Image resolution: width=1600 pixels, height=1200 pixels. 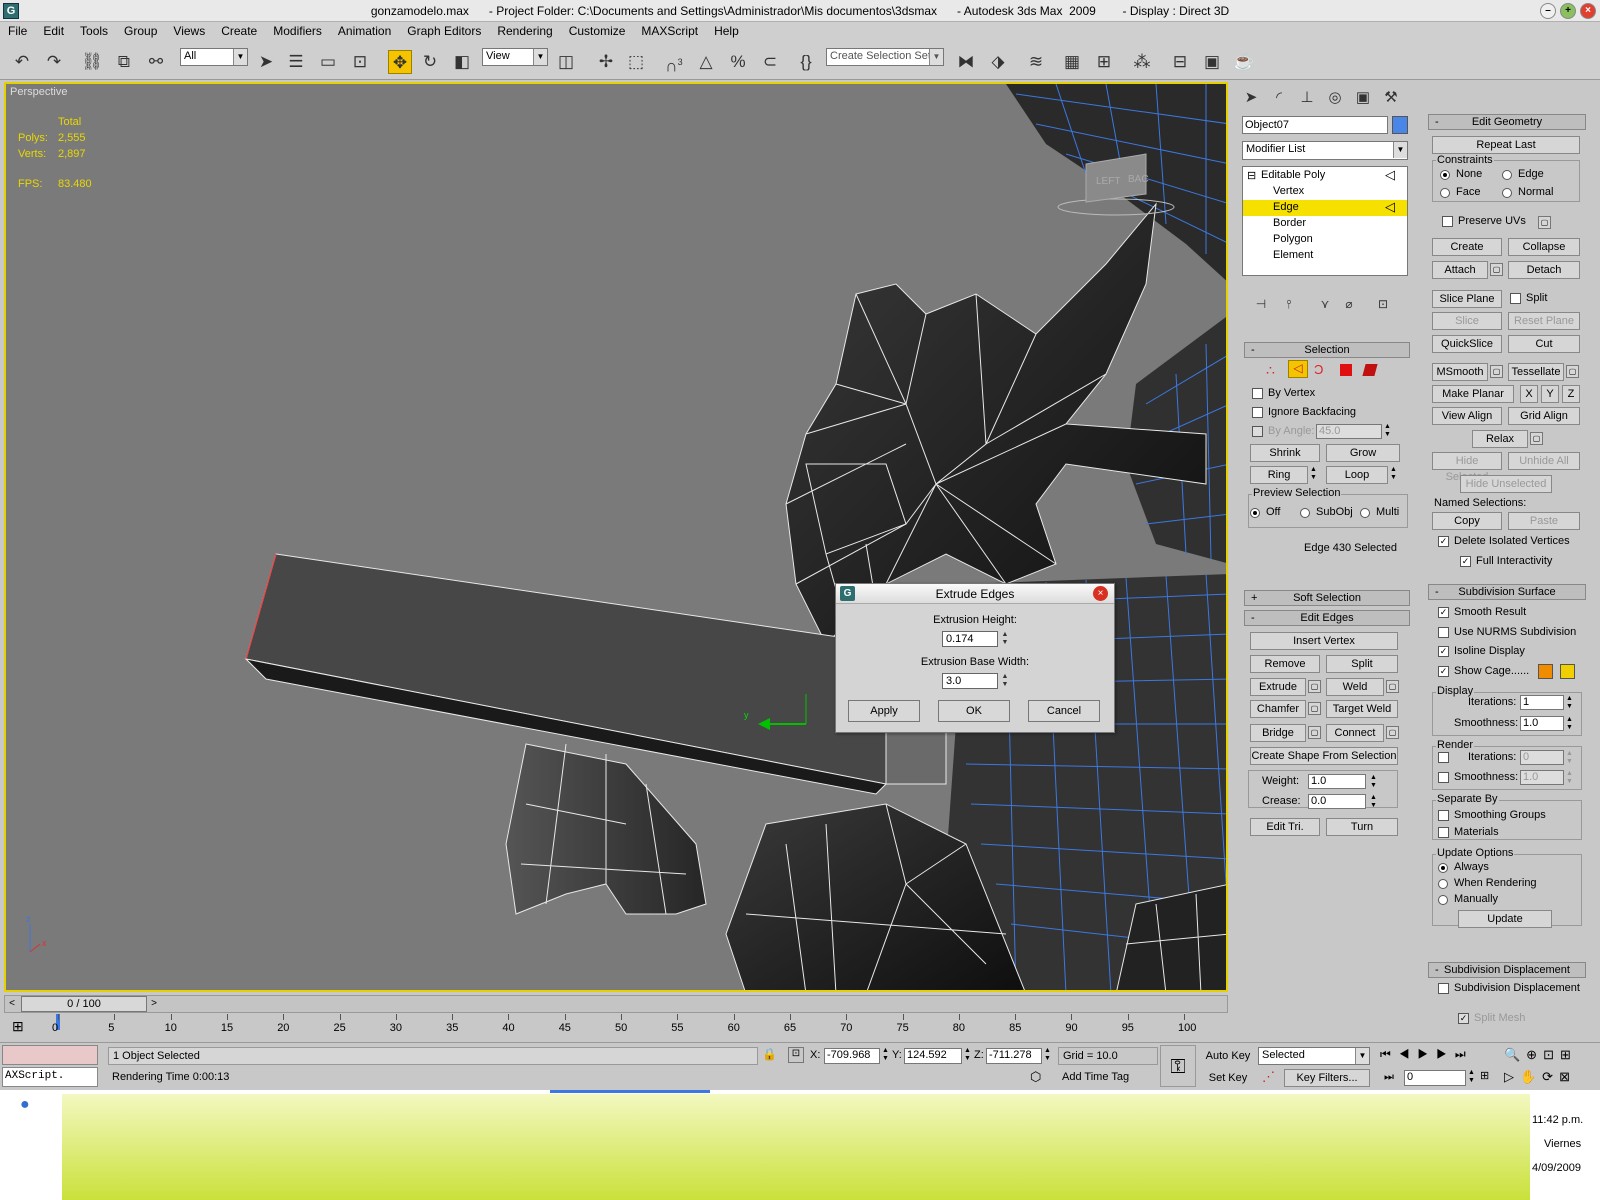 What do you see at coordinates (1467, 344) in the screenshot?
I see `quickslice-button: QuickSlice` at bounding box center [1467, 344].